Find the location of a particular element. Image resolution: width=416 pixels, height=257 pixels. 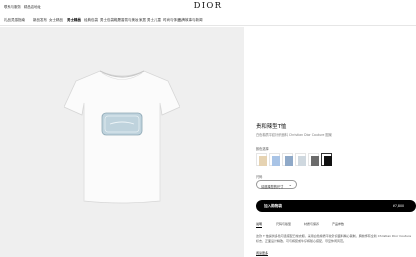

detail-tabs: 说明 尺码与版型 材质与保养 产品参数 is located at coordinates (336, 225).